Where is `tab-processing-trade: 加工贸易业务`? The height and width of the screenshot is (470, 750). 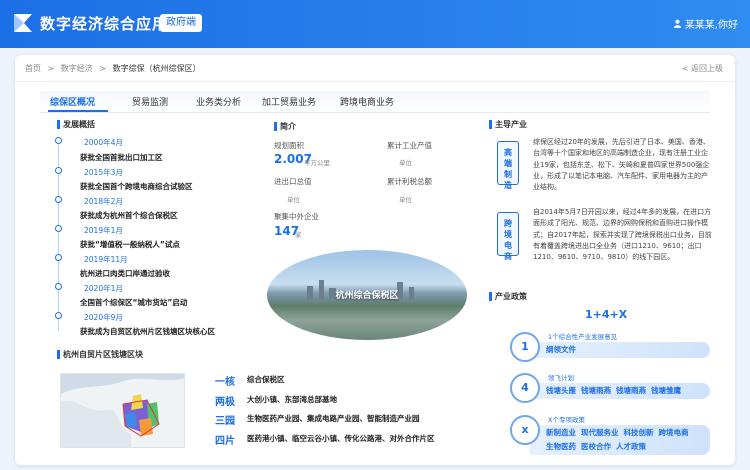 tab-processing-trade: 加工贸易业务 is located at coordinates (289, 101).